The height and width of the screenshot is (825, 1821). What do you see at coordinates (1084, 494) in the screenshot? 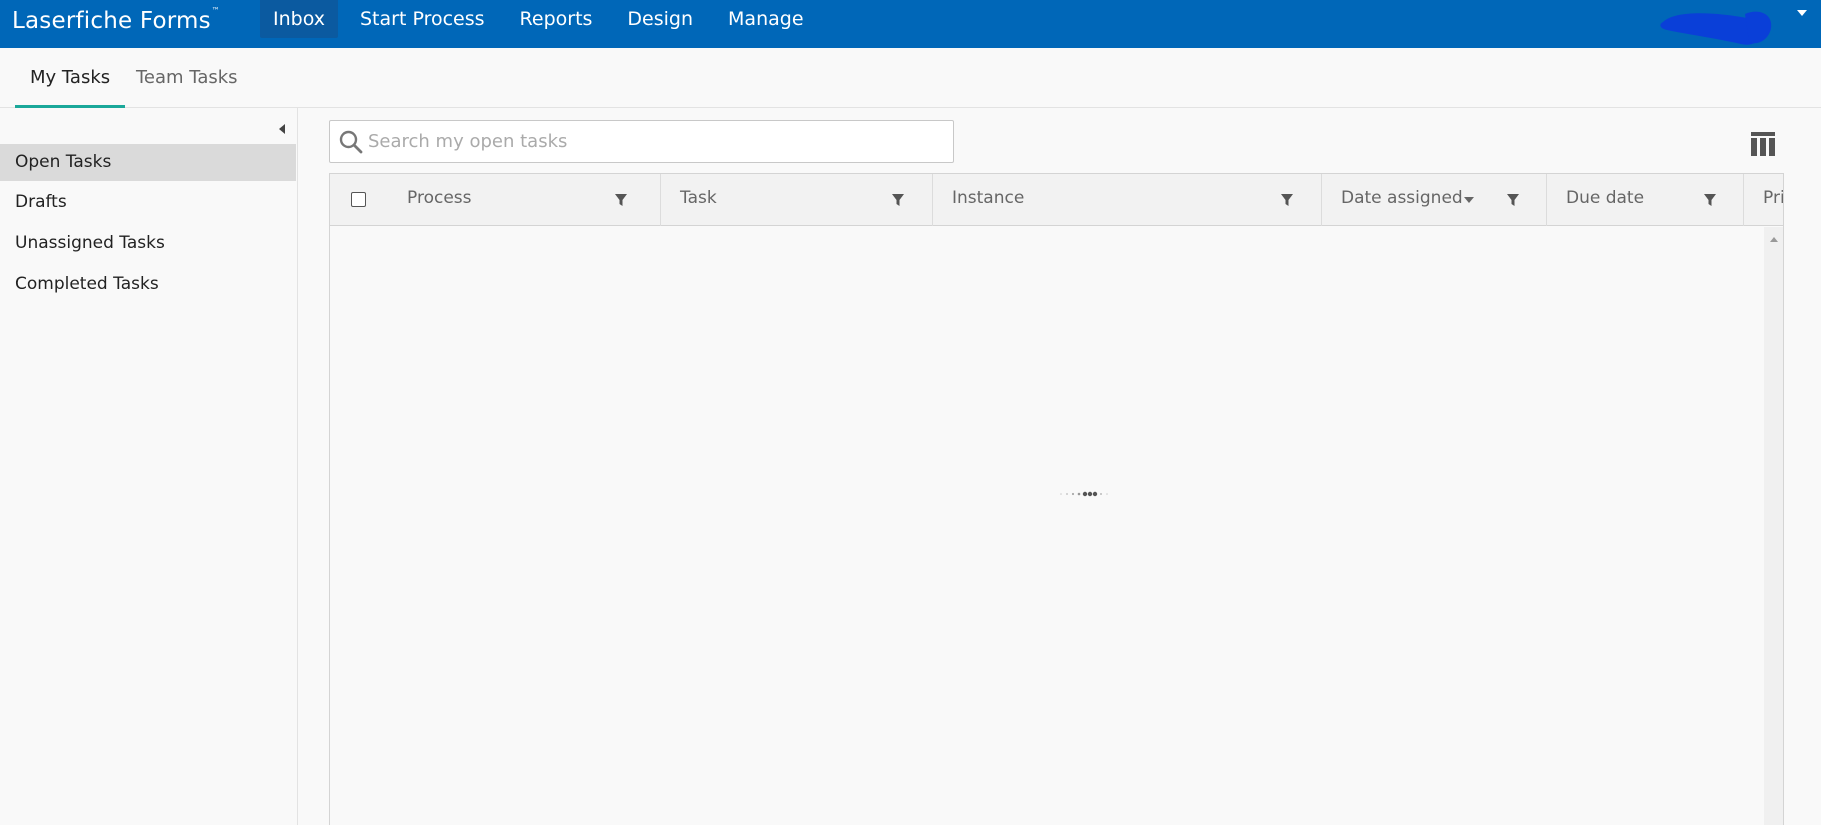
I see `loading-indicator` at bounding box center [1084, 494].